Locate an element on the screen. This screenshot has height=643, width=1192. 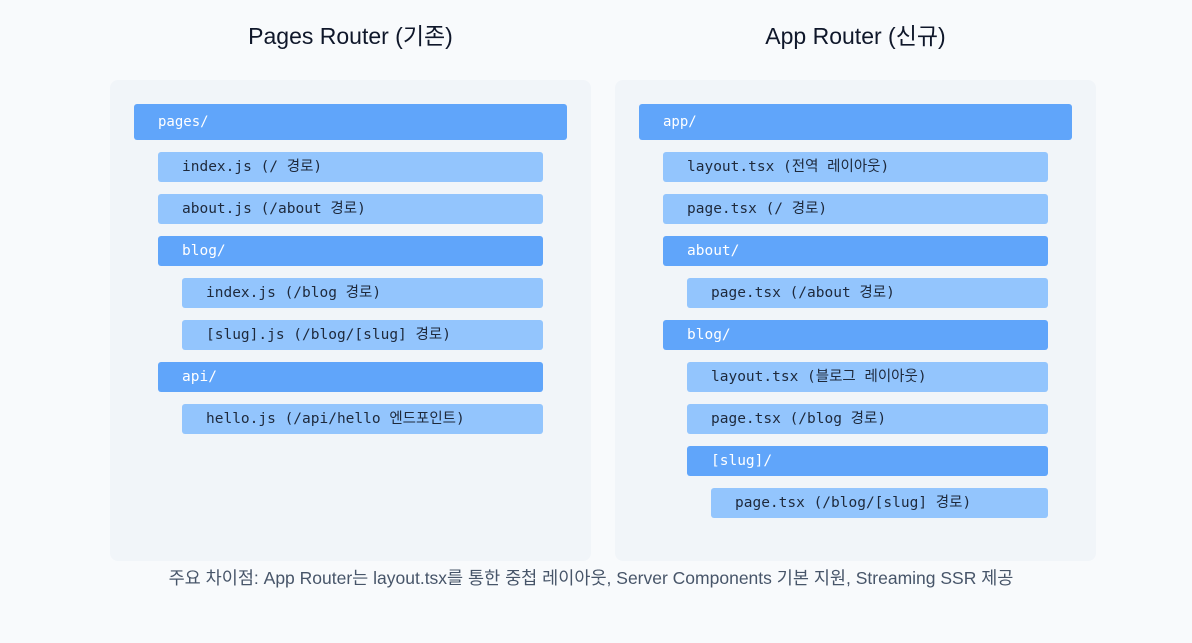
app-folder-node: blog/ is located at coordinates (855, 335).